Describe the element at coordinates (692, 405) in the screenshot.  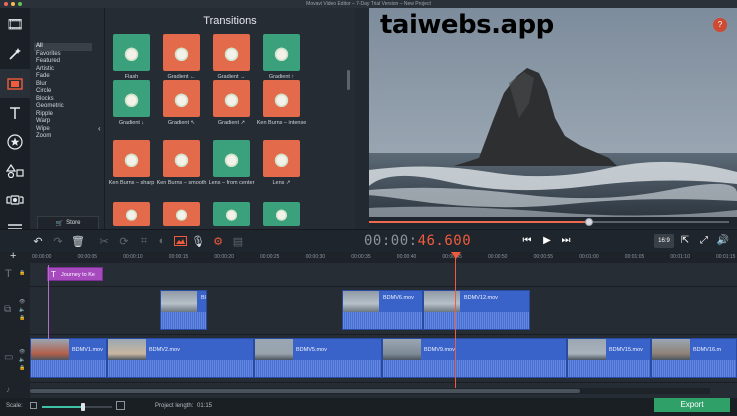
I see `export-button: Export` at that location.